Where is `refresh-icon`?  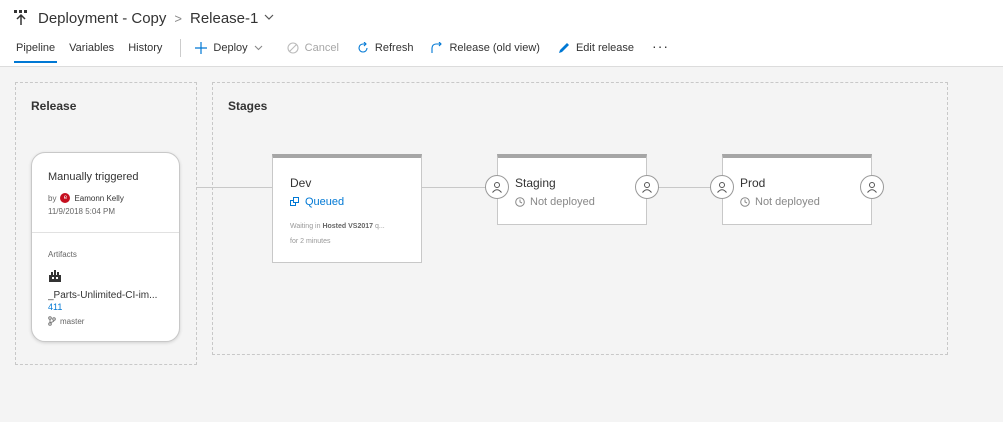 refresh-icon is located at coordinates (363, 47).